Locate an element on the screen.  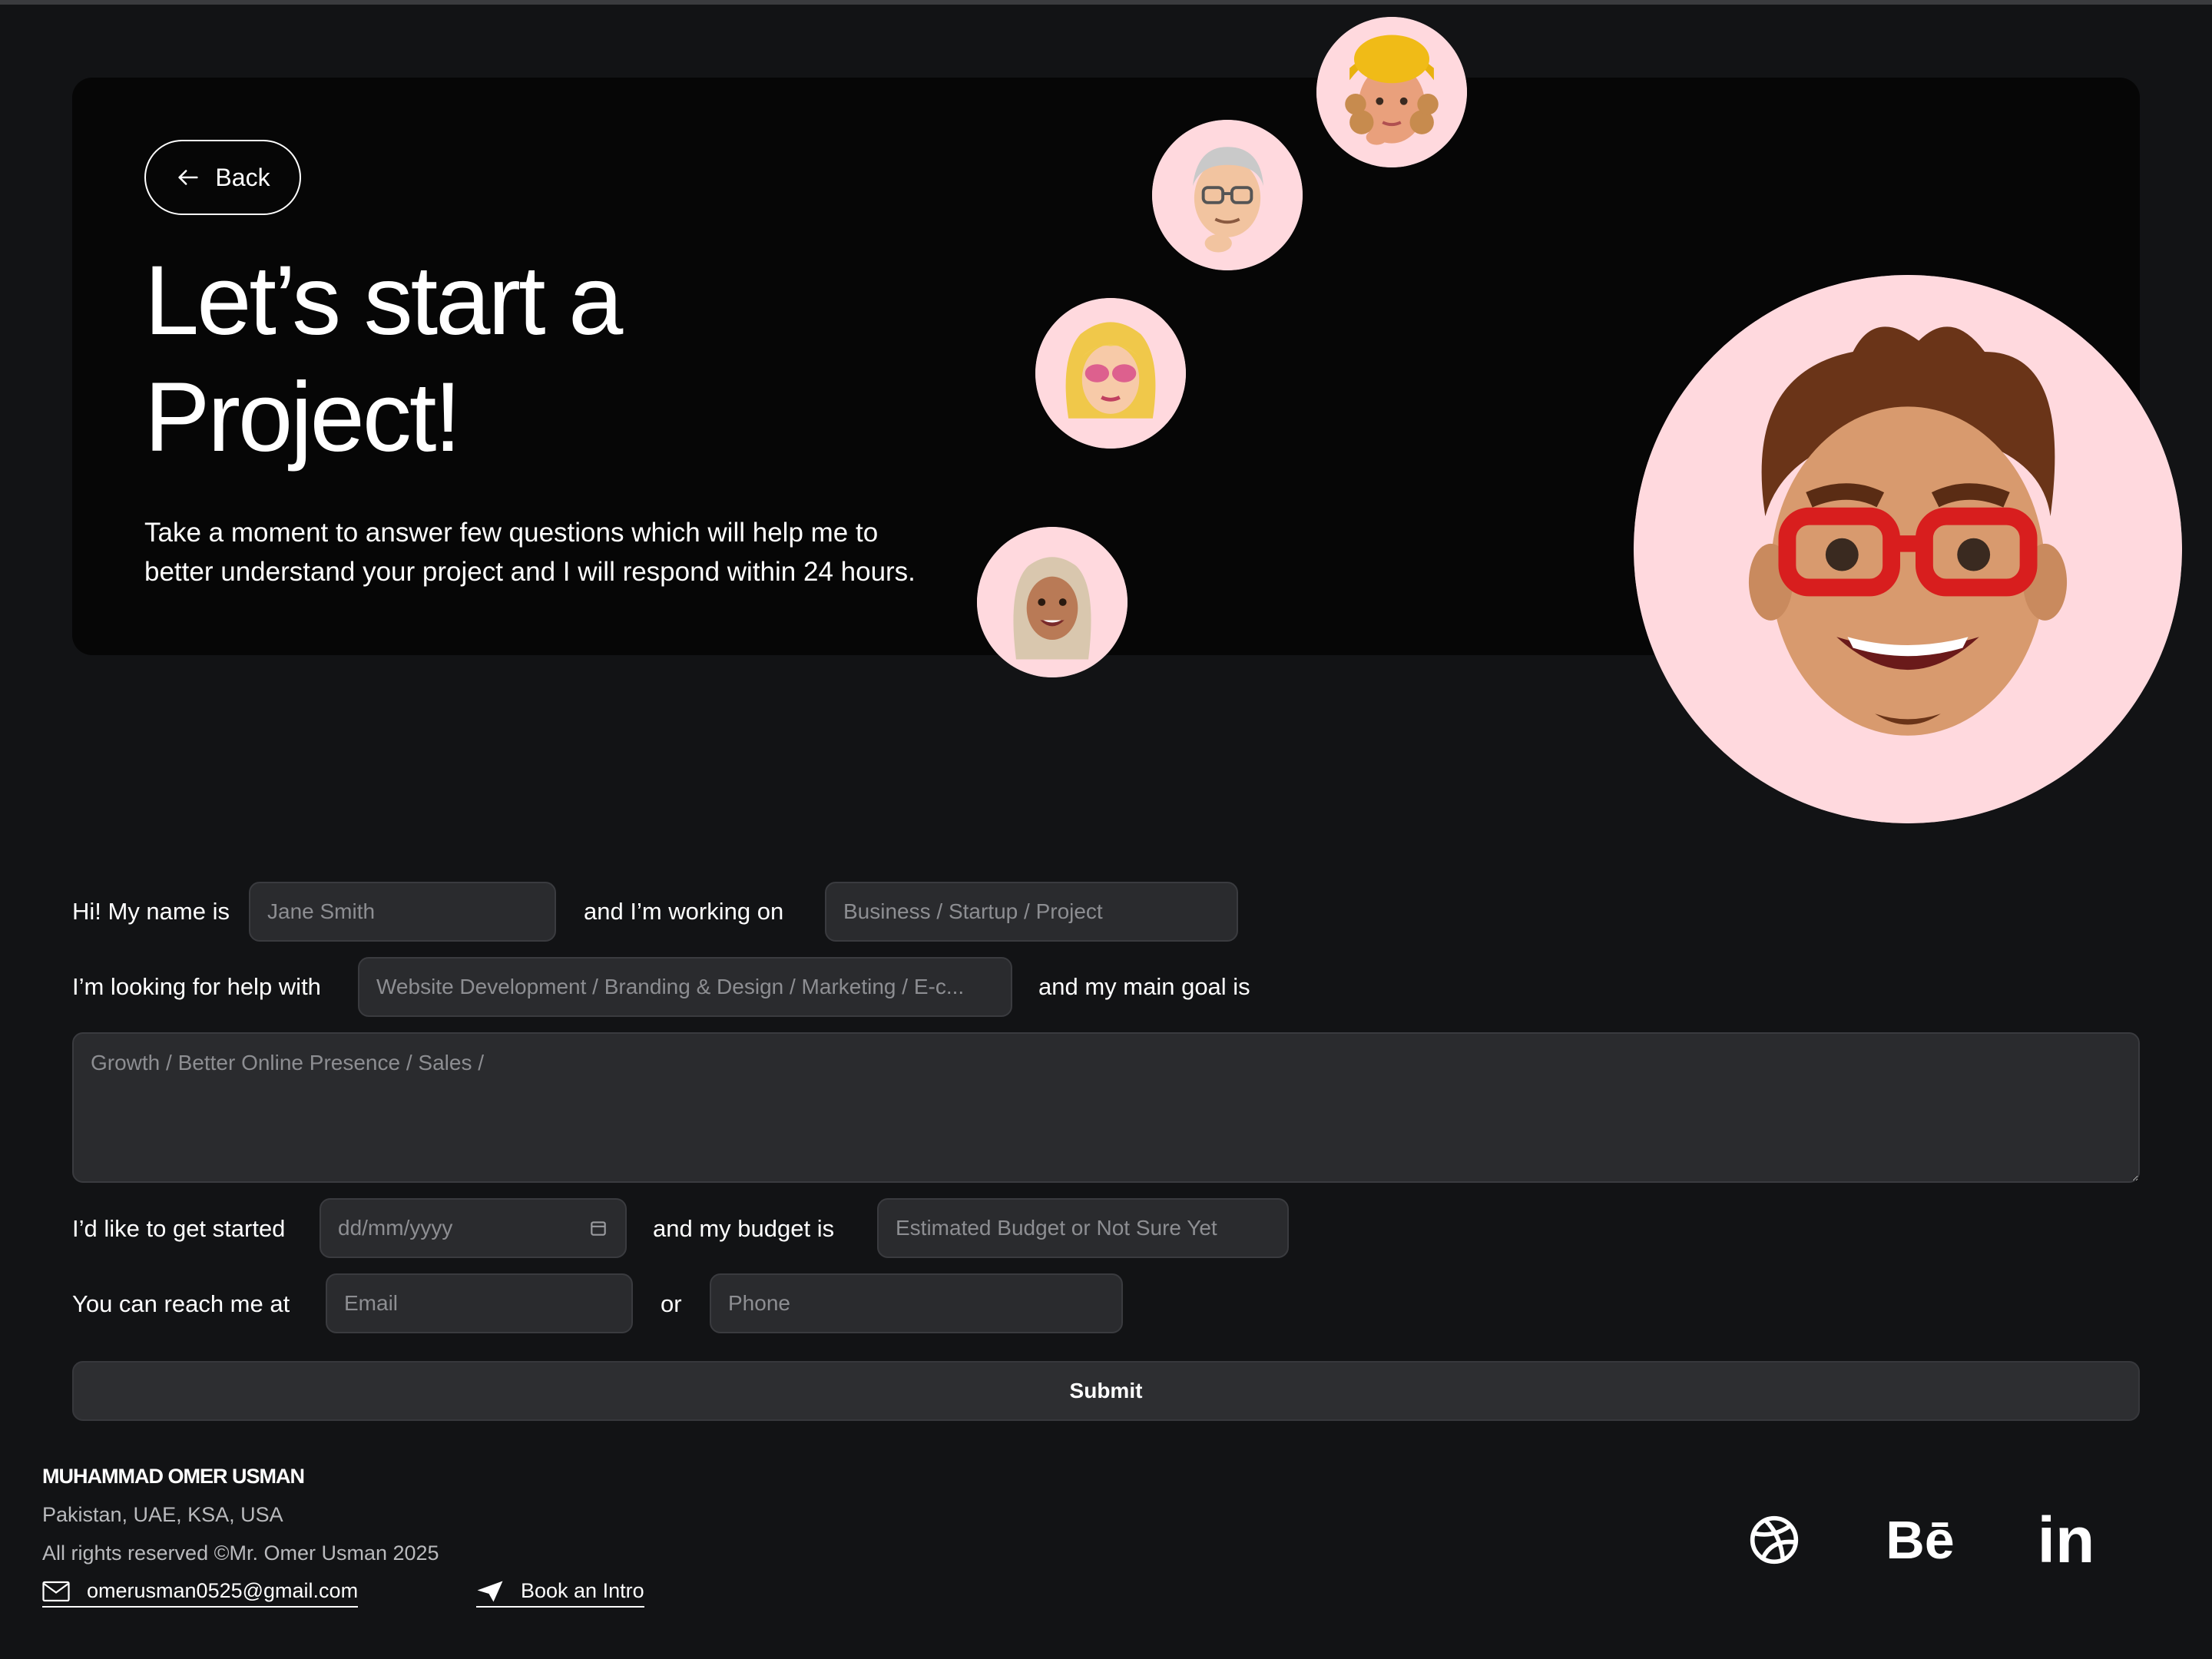
help-with-label: I’m looking for help with is located at coordinates (197, 986).